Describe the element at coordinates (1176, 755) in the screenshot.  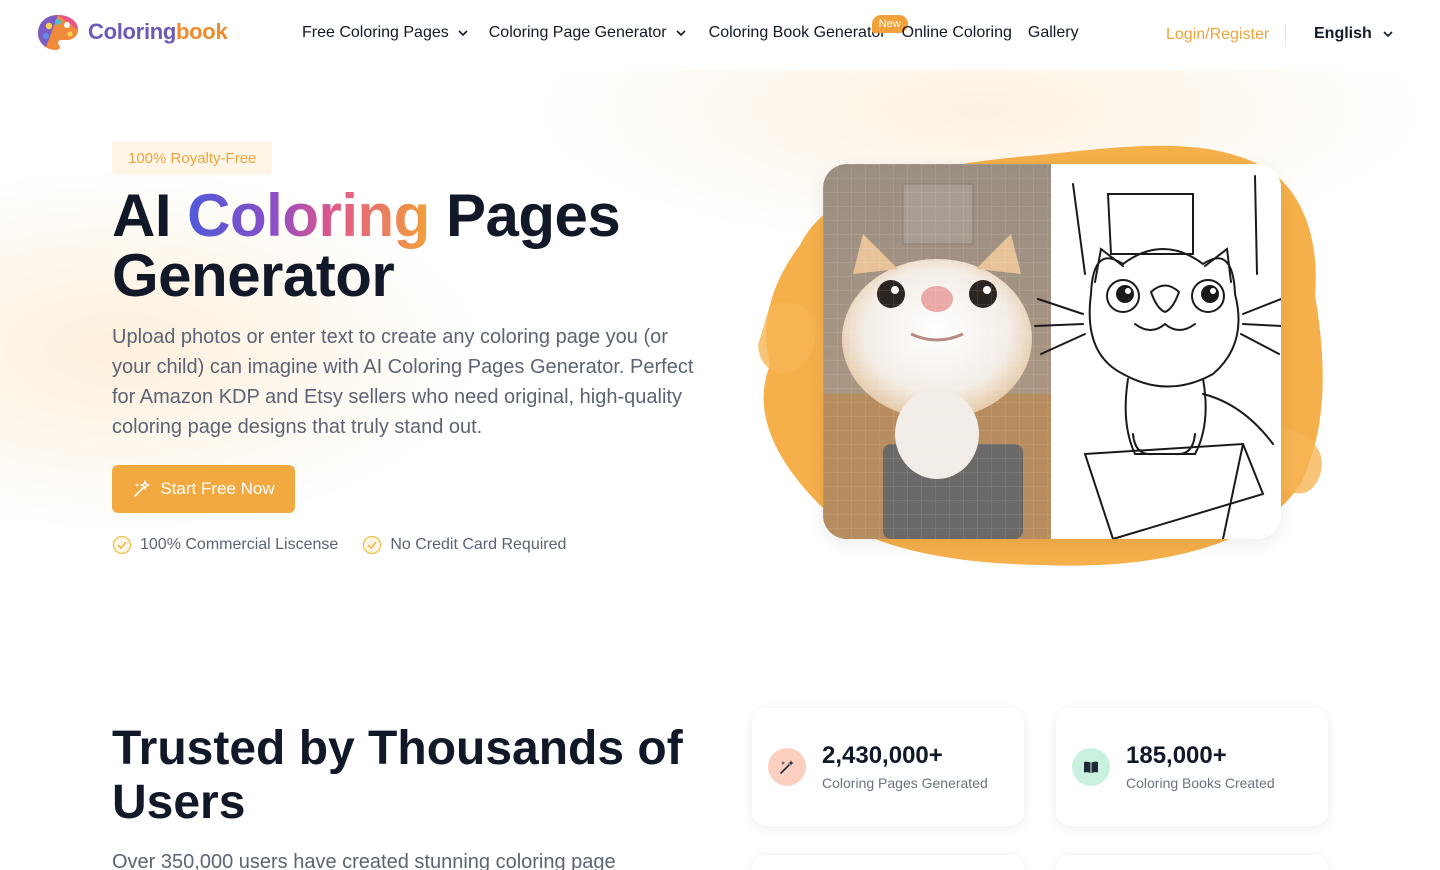
I see `stat-value: 185,000+` at that location.